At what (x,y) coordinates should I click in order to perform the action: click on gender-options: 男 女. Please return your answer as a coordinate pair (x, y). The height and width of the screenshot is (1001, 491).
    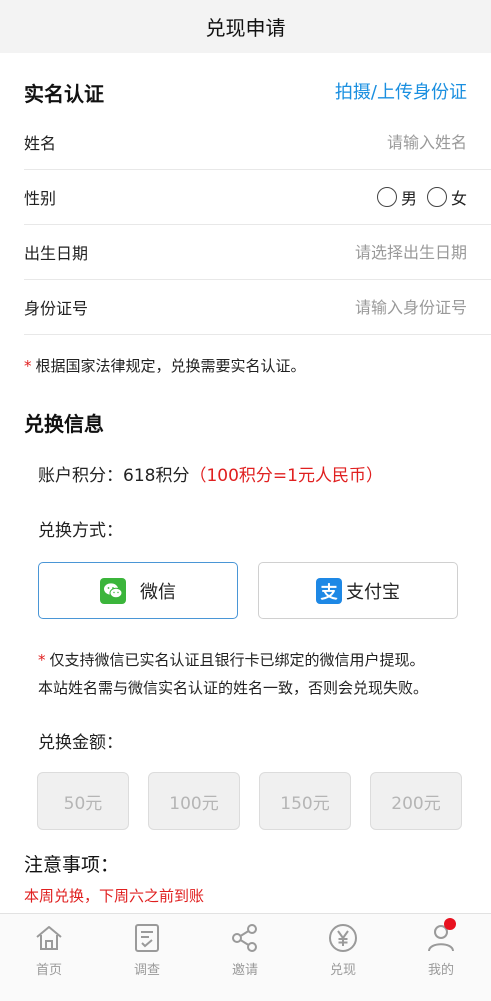
    Looking at the image, I should click on (419, 197).